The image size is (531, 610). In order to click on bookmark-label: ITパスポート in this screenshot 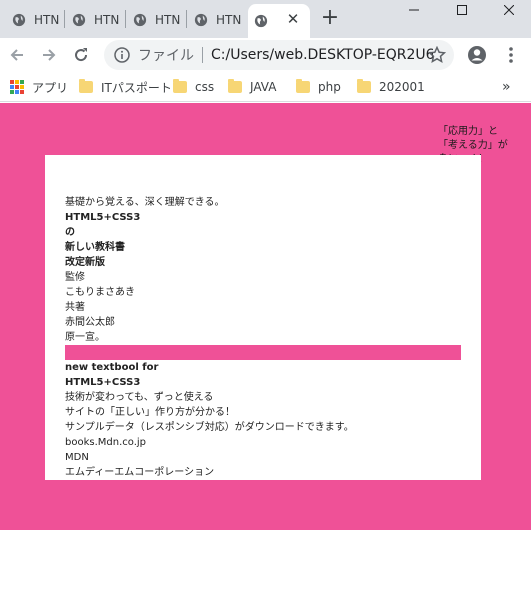, I will do `click(136, 87)`.